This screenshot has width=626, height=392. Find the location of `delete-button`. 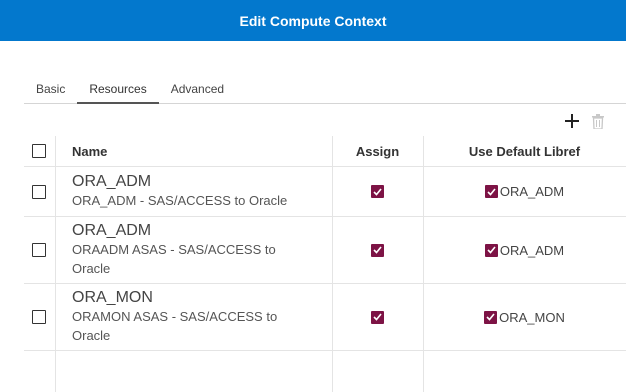

delete-button is located at coordinates (598, 121).